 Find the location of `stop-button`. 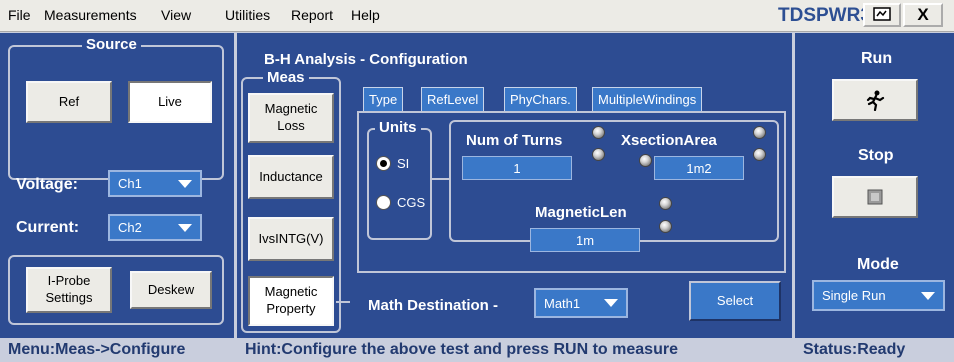

stop-button is located at coordinates (875, 197).